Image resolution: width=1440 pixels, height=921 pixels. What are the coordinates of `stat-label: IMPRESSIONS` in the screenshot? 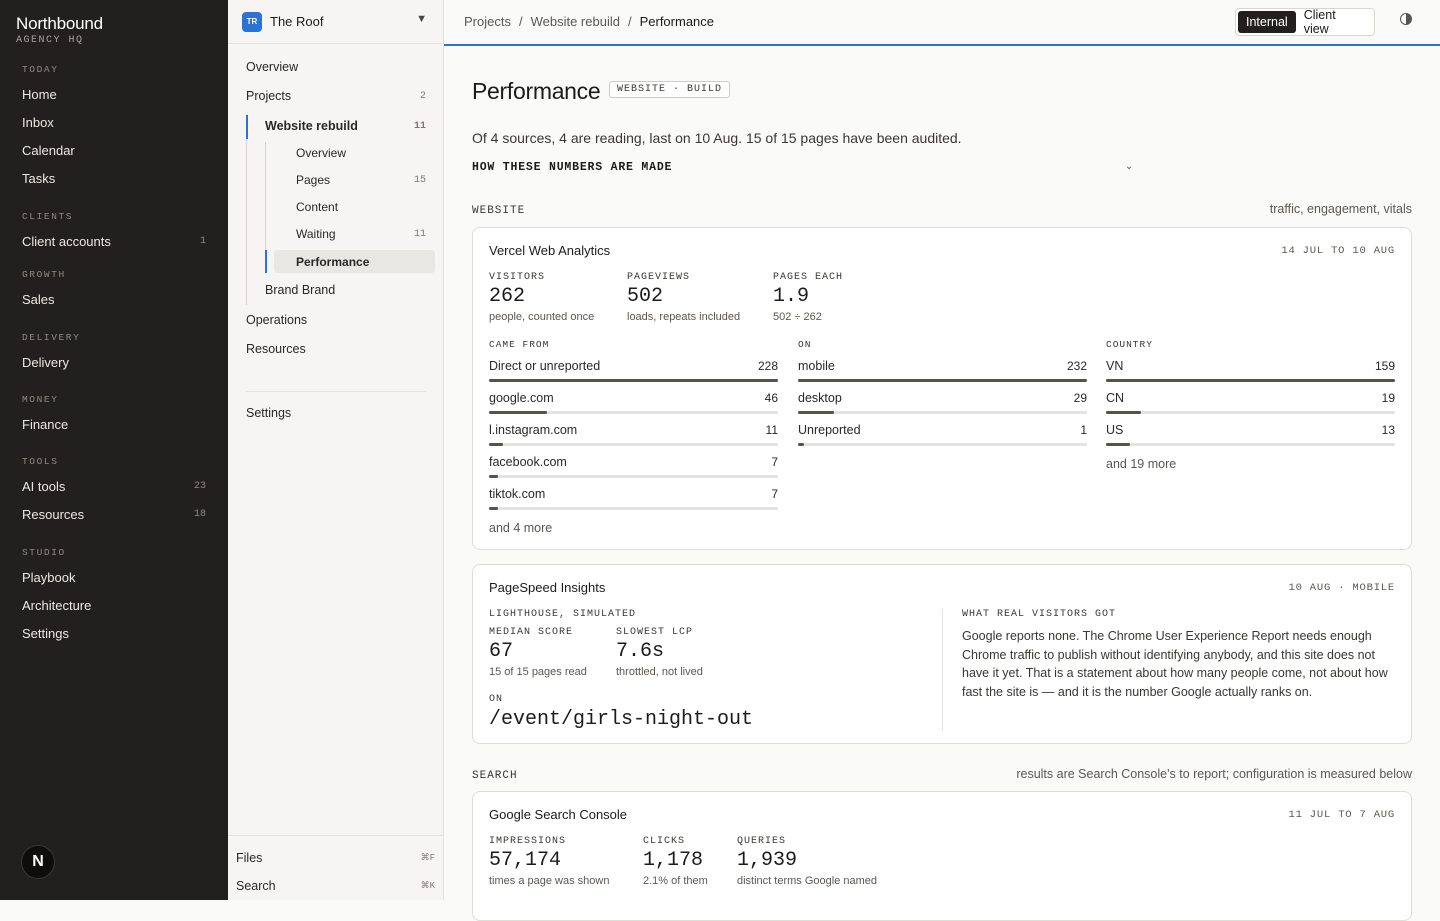 It's located at (528, 841).